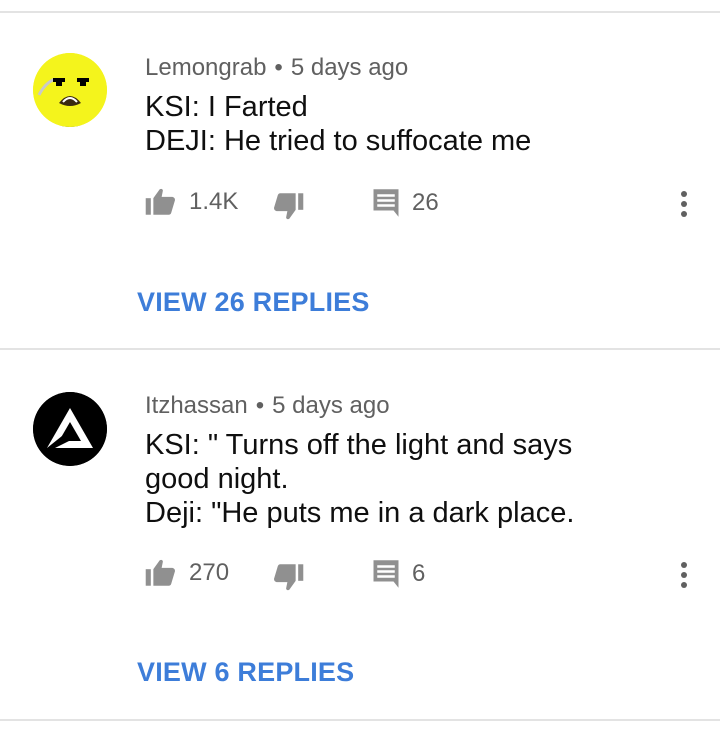  I want to click on reply-button: 26, so click(405, 203).